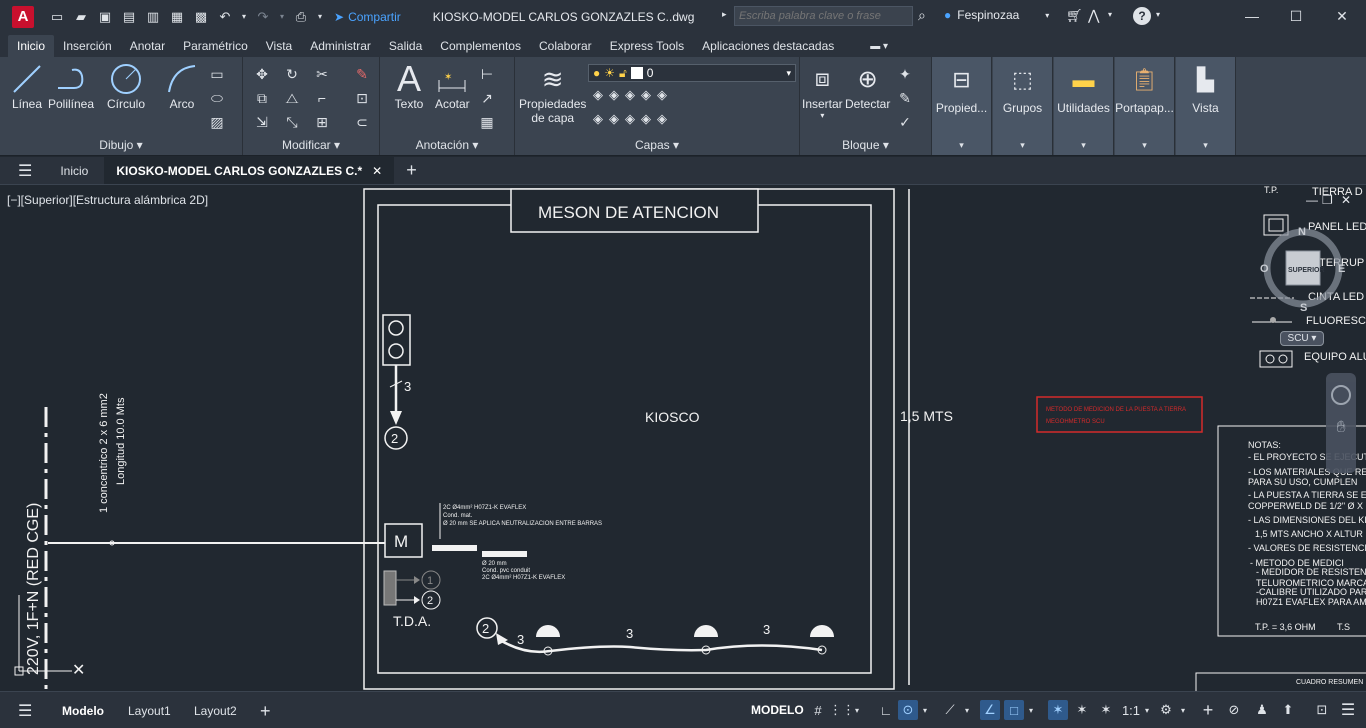 This screenshot has width=1366, height=728. I want to click on hamburger-menu-icon: ☰, so click(22, 170).